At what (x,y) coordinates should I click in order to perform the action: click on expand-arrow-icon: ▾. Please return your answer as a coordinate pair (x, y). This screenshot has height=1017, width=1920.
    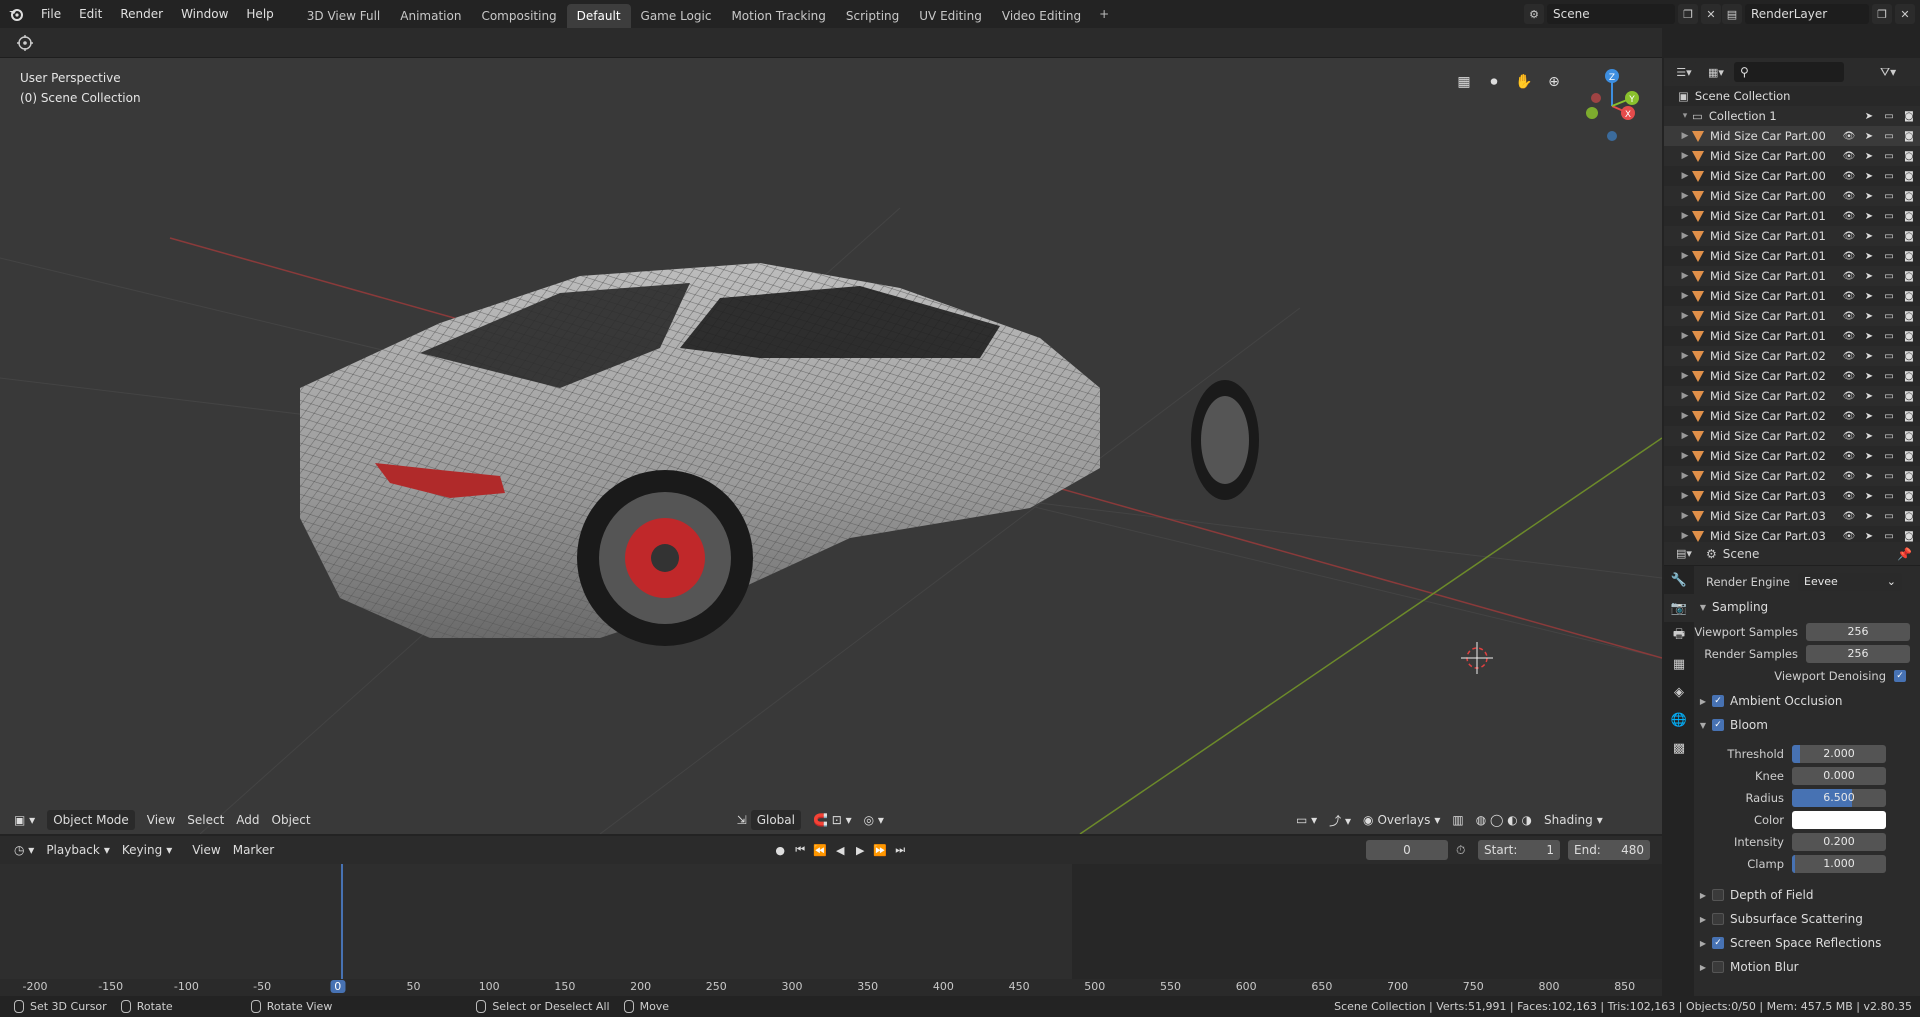
    Looking at the image, I should click on (1685, 116).